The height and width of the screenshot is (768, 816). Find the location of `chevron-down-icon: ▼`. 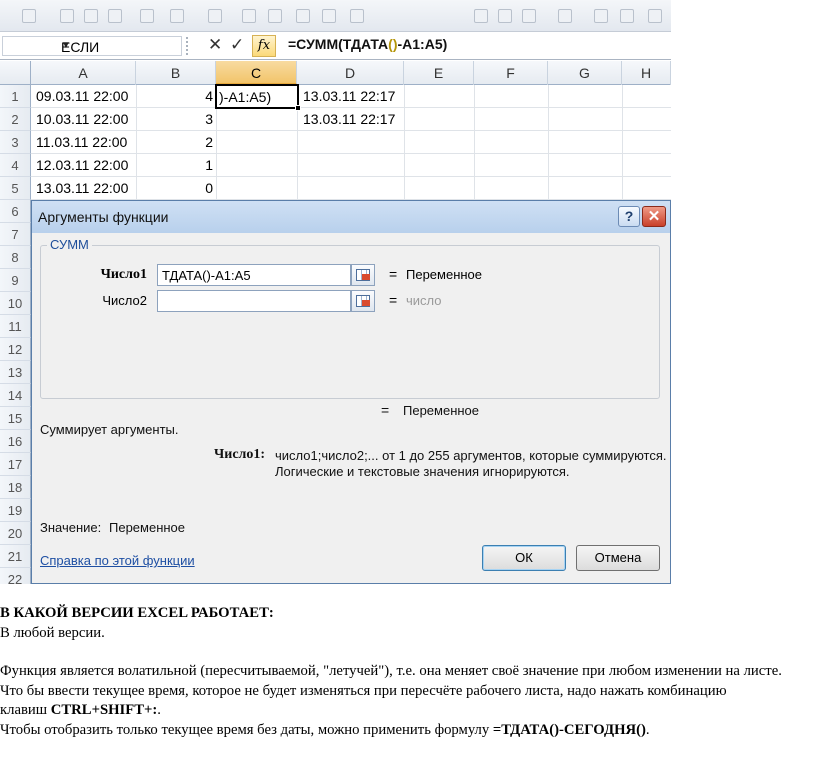

chevron-down-icon: ▼ is located at coordinates (119, 45).